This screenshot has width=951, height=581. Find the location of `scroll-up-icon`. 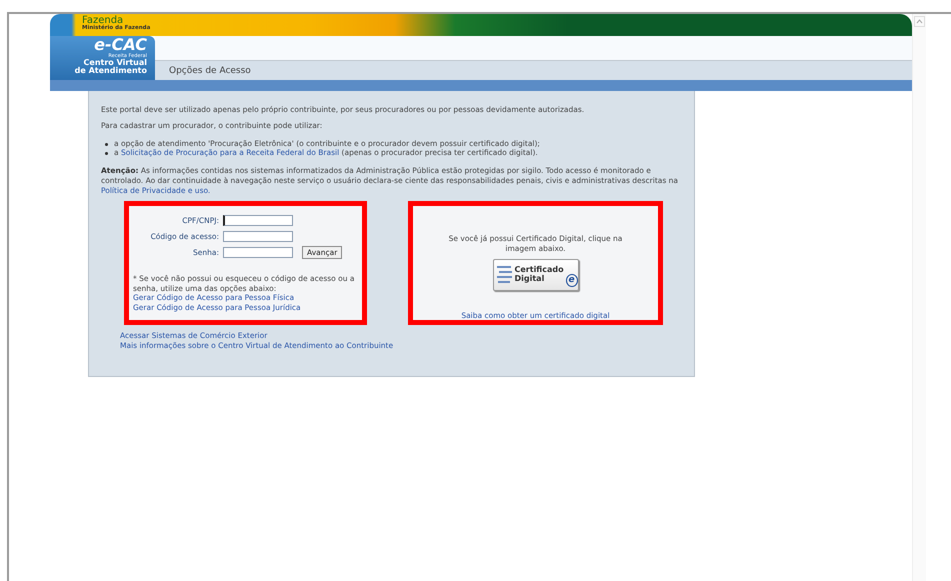

scroll-up-icon is located at coordinates (919, 21).